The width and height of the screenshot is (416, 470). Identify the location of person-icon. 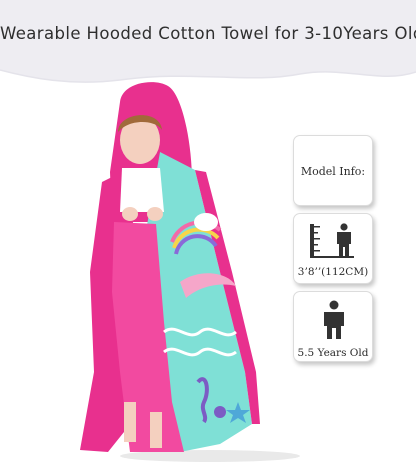
(344, 240).